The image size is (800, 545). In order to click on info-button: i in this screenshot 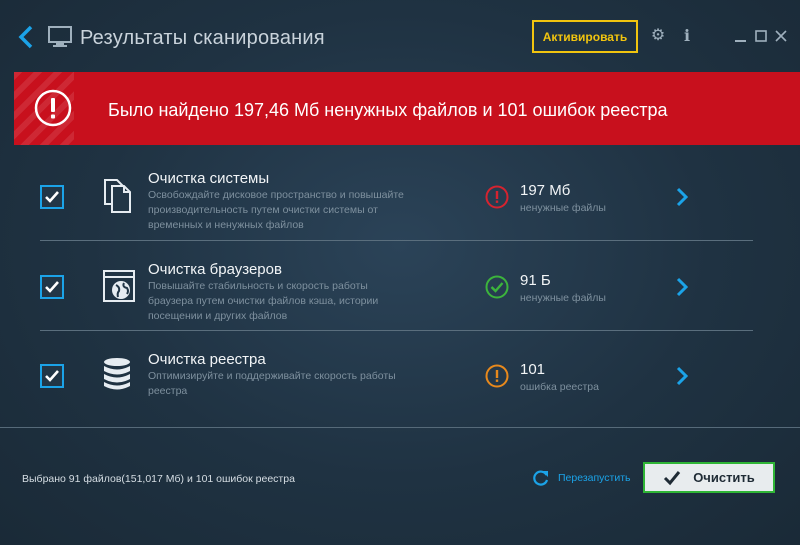, I will do `click(687, 36)`.